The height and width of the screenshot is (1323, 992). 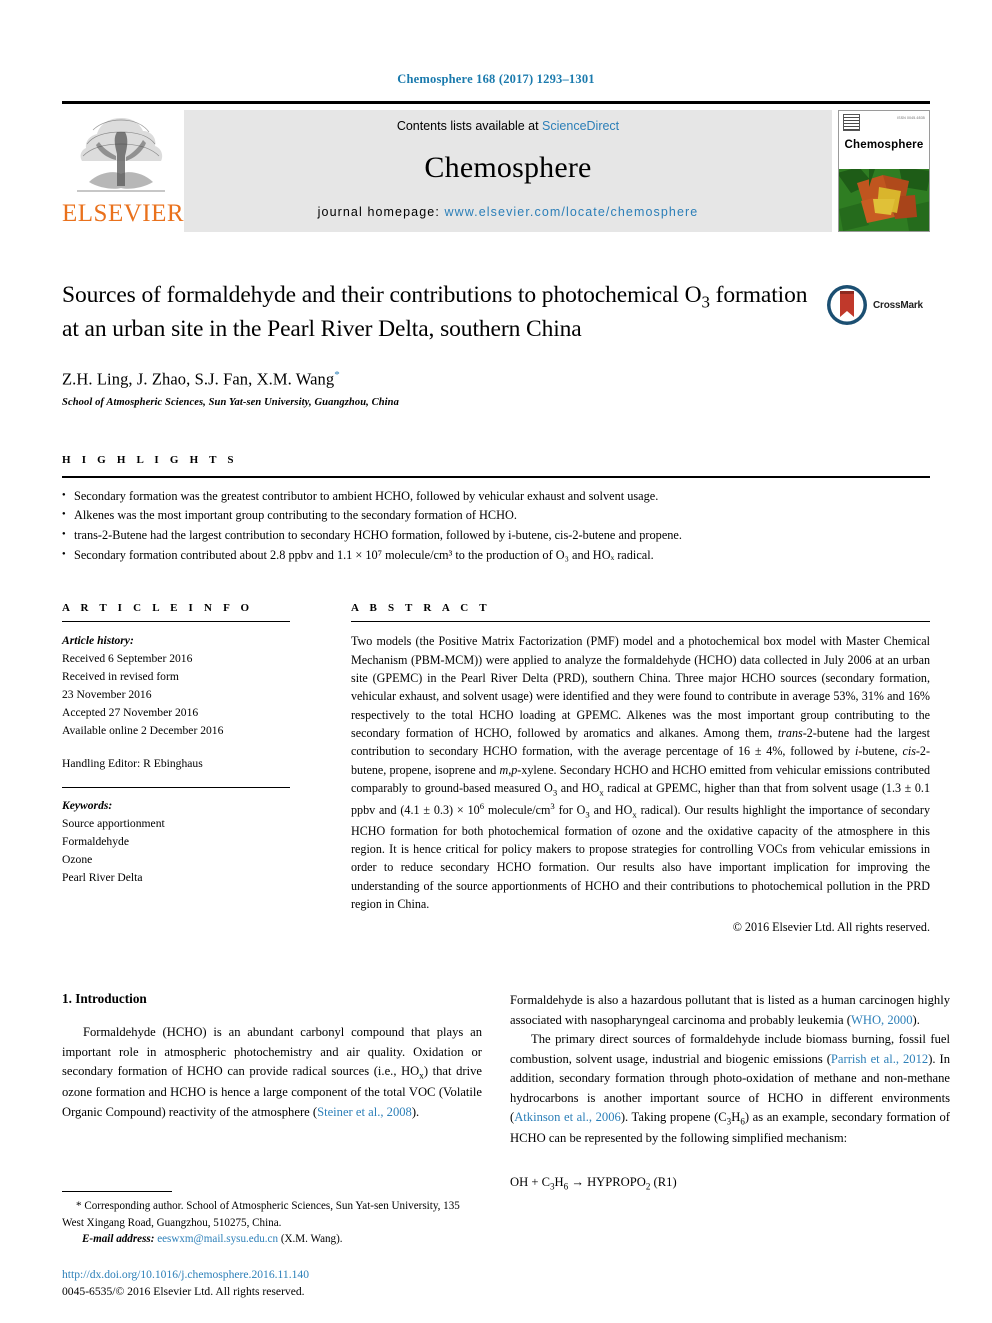 I want to click on author-list: Z.H. Ling, J. Zhao, S.J. Fan, X.M. Wang*, so click(x=496, y=379).